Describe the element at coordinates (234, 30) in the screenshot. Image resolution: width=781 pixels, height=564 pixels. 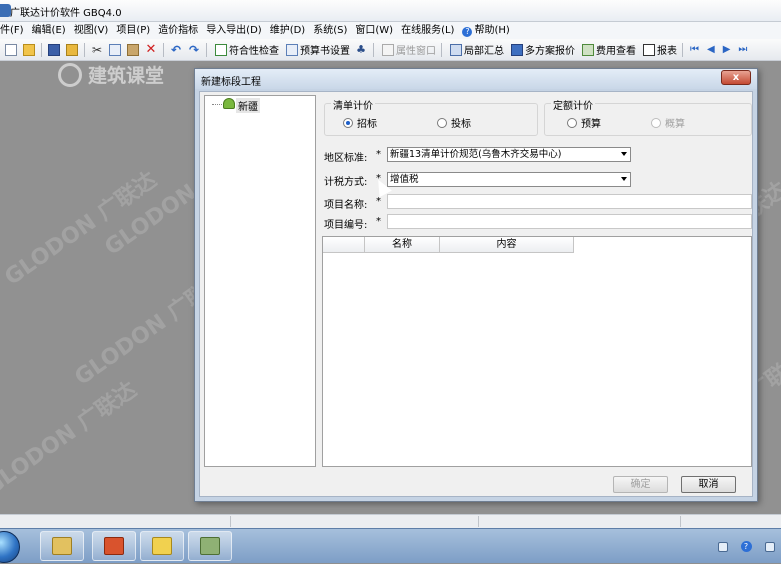
I see `menu-import-export: 导入导出(D)` at that location.